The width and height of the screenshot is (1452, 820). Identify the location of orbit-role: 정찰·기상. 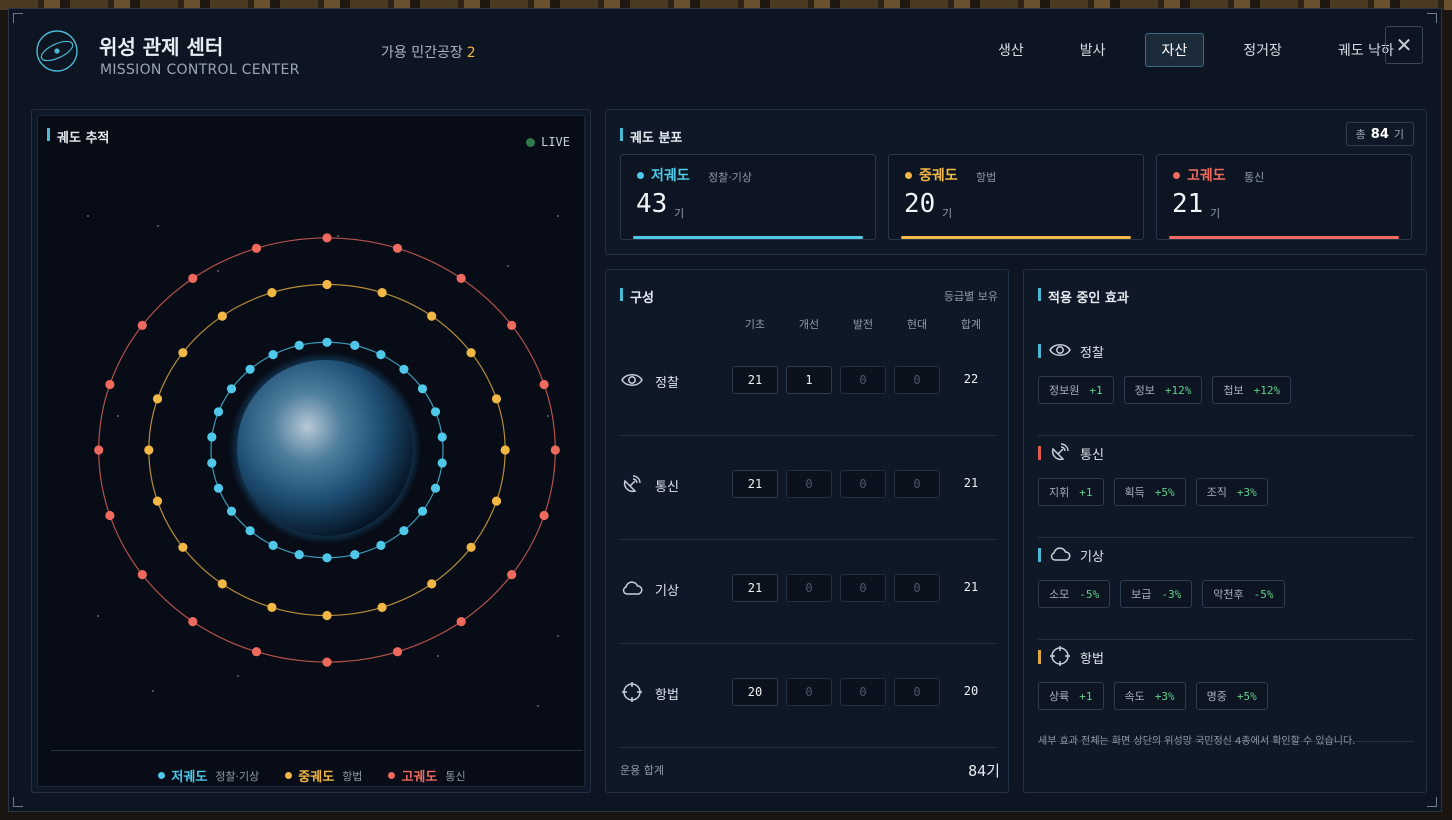
(730, 177).